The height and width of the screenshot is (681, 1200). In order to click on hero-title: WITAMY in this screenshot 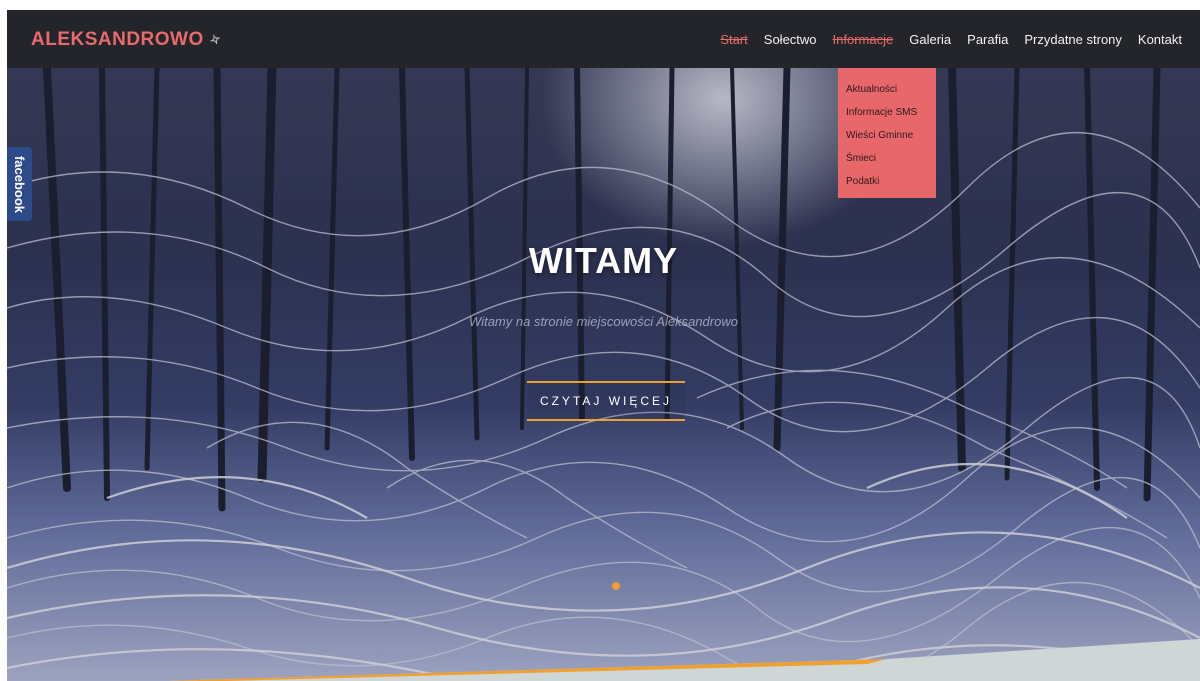, I will do `click(603, 260)`.